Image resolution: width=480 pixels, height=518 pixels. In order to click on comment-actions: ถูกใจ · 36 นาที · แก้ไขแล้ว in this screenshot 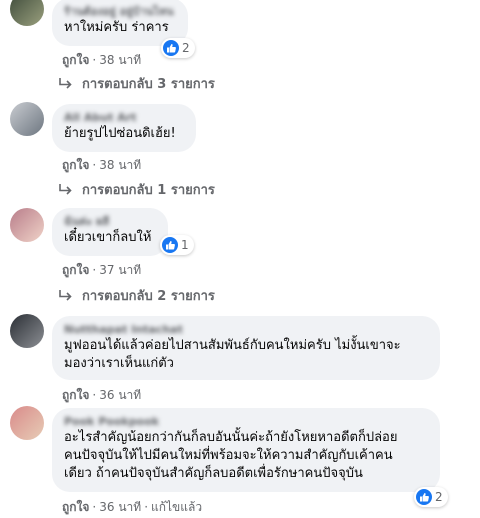, I will do `click(132, 507)`.